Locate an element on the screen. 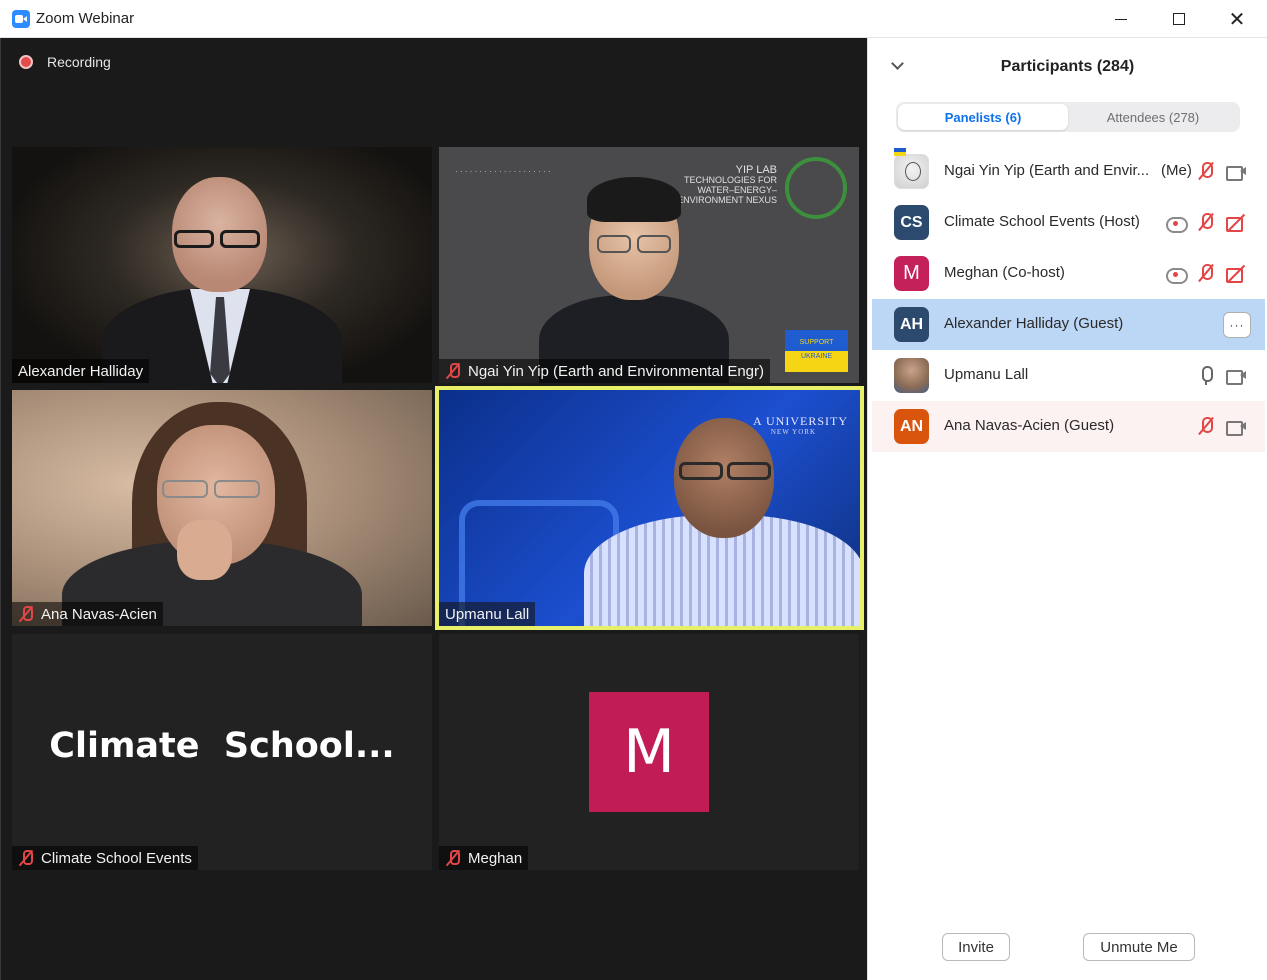 Image resolution: width=1267 pixels, height=980 pixels. lab-logo-line-2: WATER–ENERGY– is located at coordinates (737, 190).